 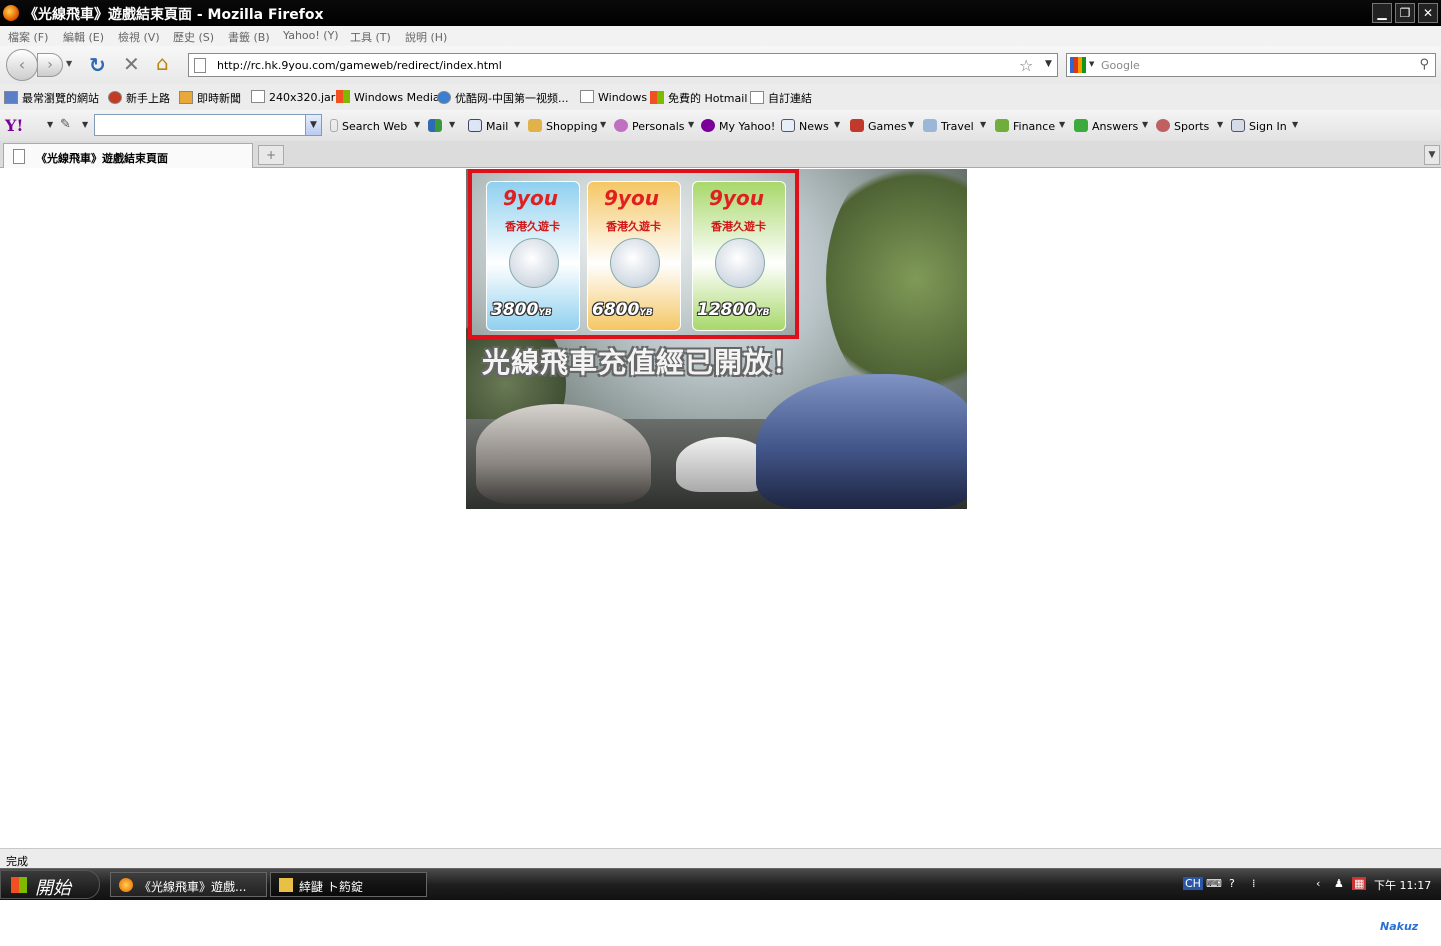 What do you see at coordinates (22, 65) in the screenshot?
I see `back-button: ‹` at bounding box center [22, 65].